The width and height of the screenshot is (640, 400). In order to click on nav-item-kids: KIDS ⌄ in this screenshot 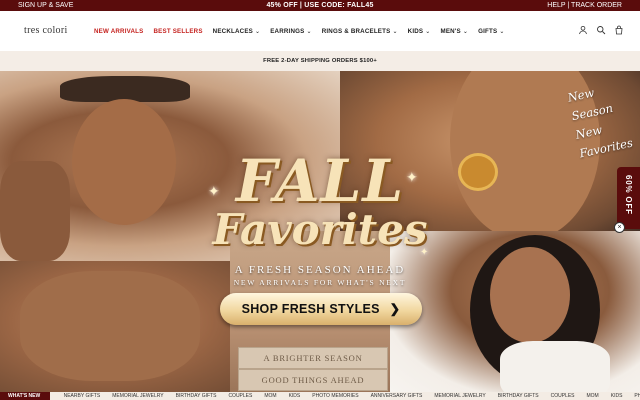, I will do `click(419, 31)`.